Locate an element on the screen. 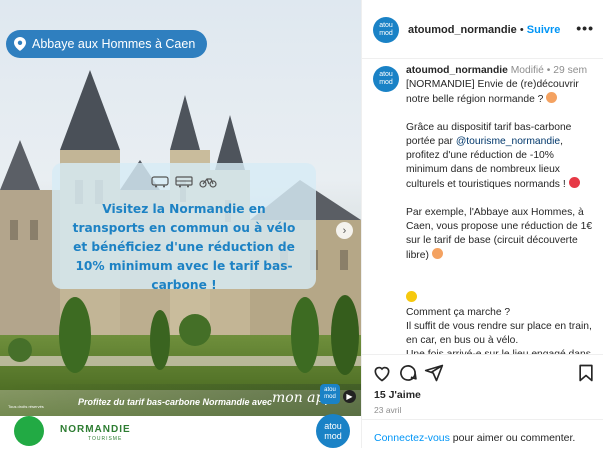 This screenshot has width=603, height=450. header-username-row: atoumod_normandie • Suivre is located at coordinates (484, 30).